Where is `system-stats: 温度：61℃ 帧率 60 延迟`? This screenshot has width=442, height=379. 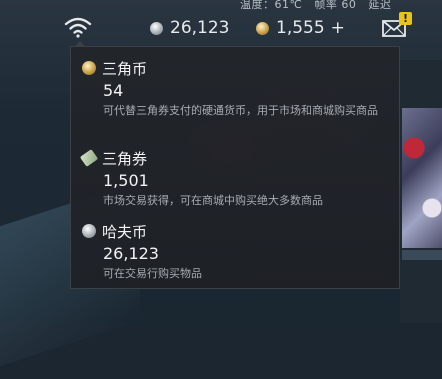 system-stats: 温度：61℃ 帧率 60 延迟 is located at coordinates (315, 6).